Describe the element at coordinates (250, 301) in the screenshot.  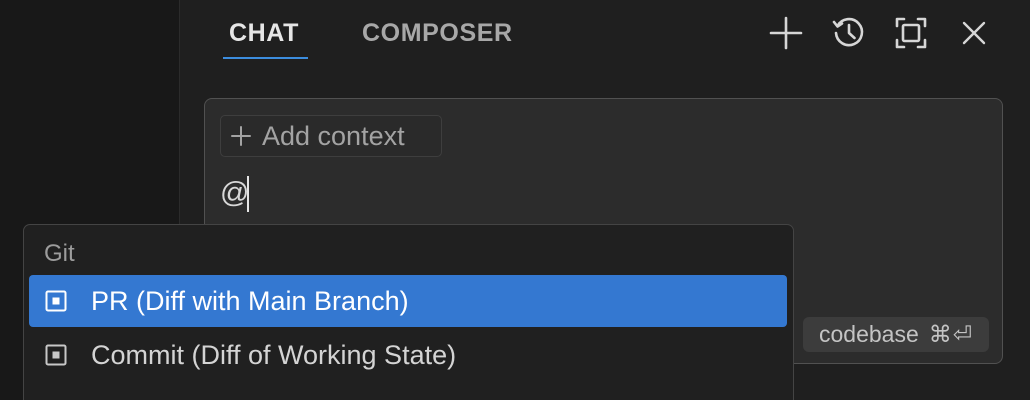
I see `menu-item-label: PR (Diff with Main Branch)` at that location.